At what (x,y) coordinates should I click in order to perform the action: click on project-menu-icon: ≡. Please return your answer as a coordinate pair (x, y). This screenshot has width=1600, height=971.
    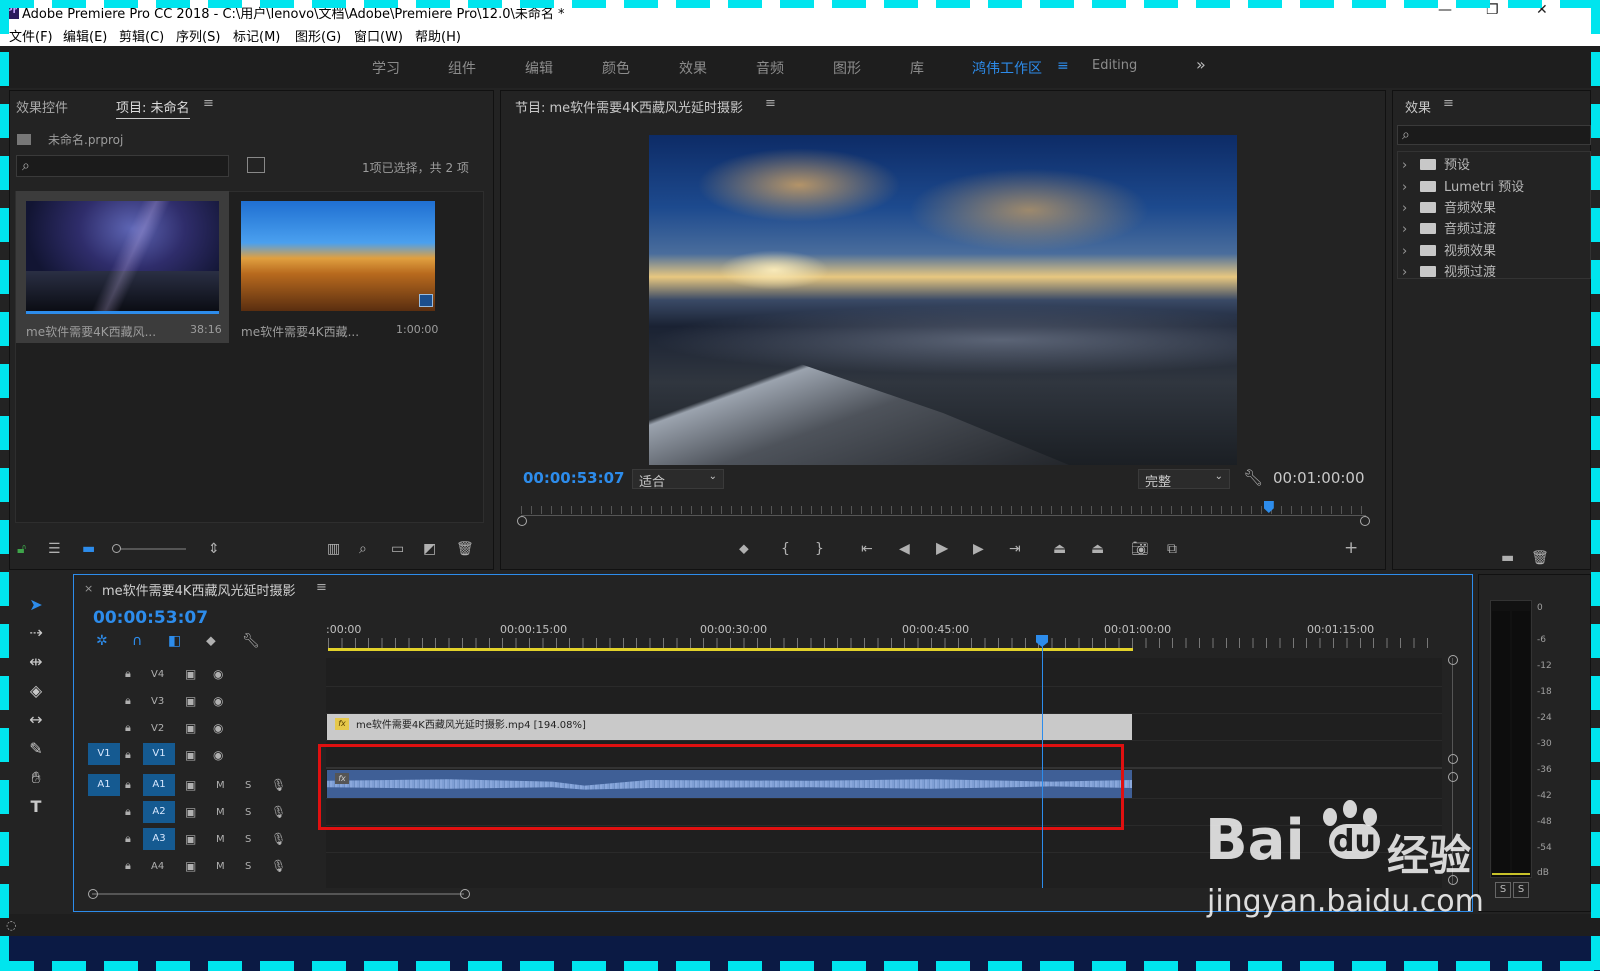
    Looking at the image, I should click on (208, 103).